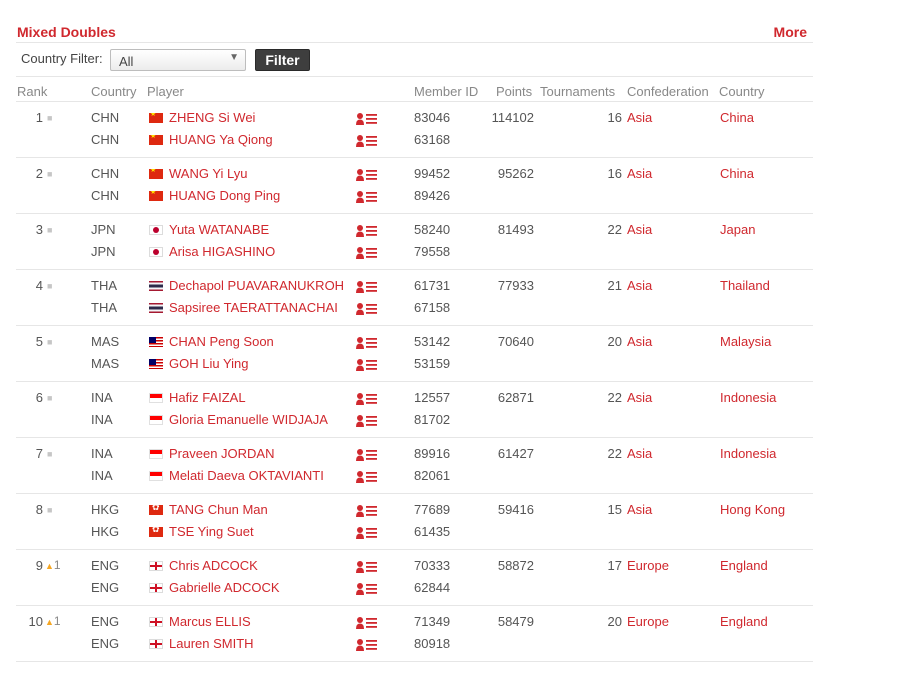  What do you see at coordinates (102, 397) in the screenshot?
I see `country-code: INA` at bounding box center [102, 397].